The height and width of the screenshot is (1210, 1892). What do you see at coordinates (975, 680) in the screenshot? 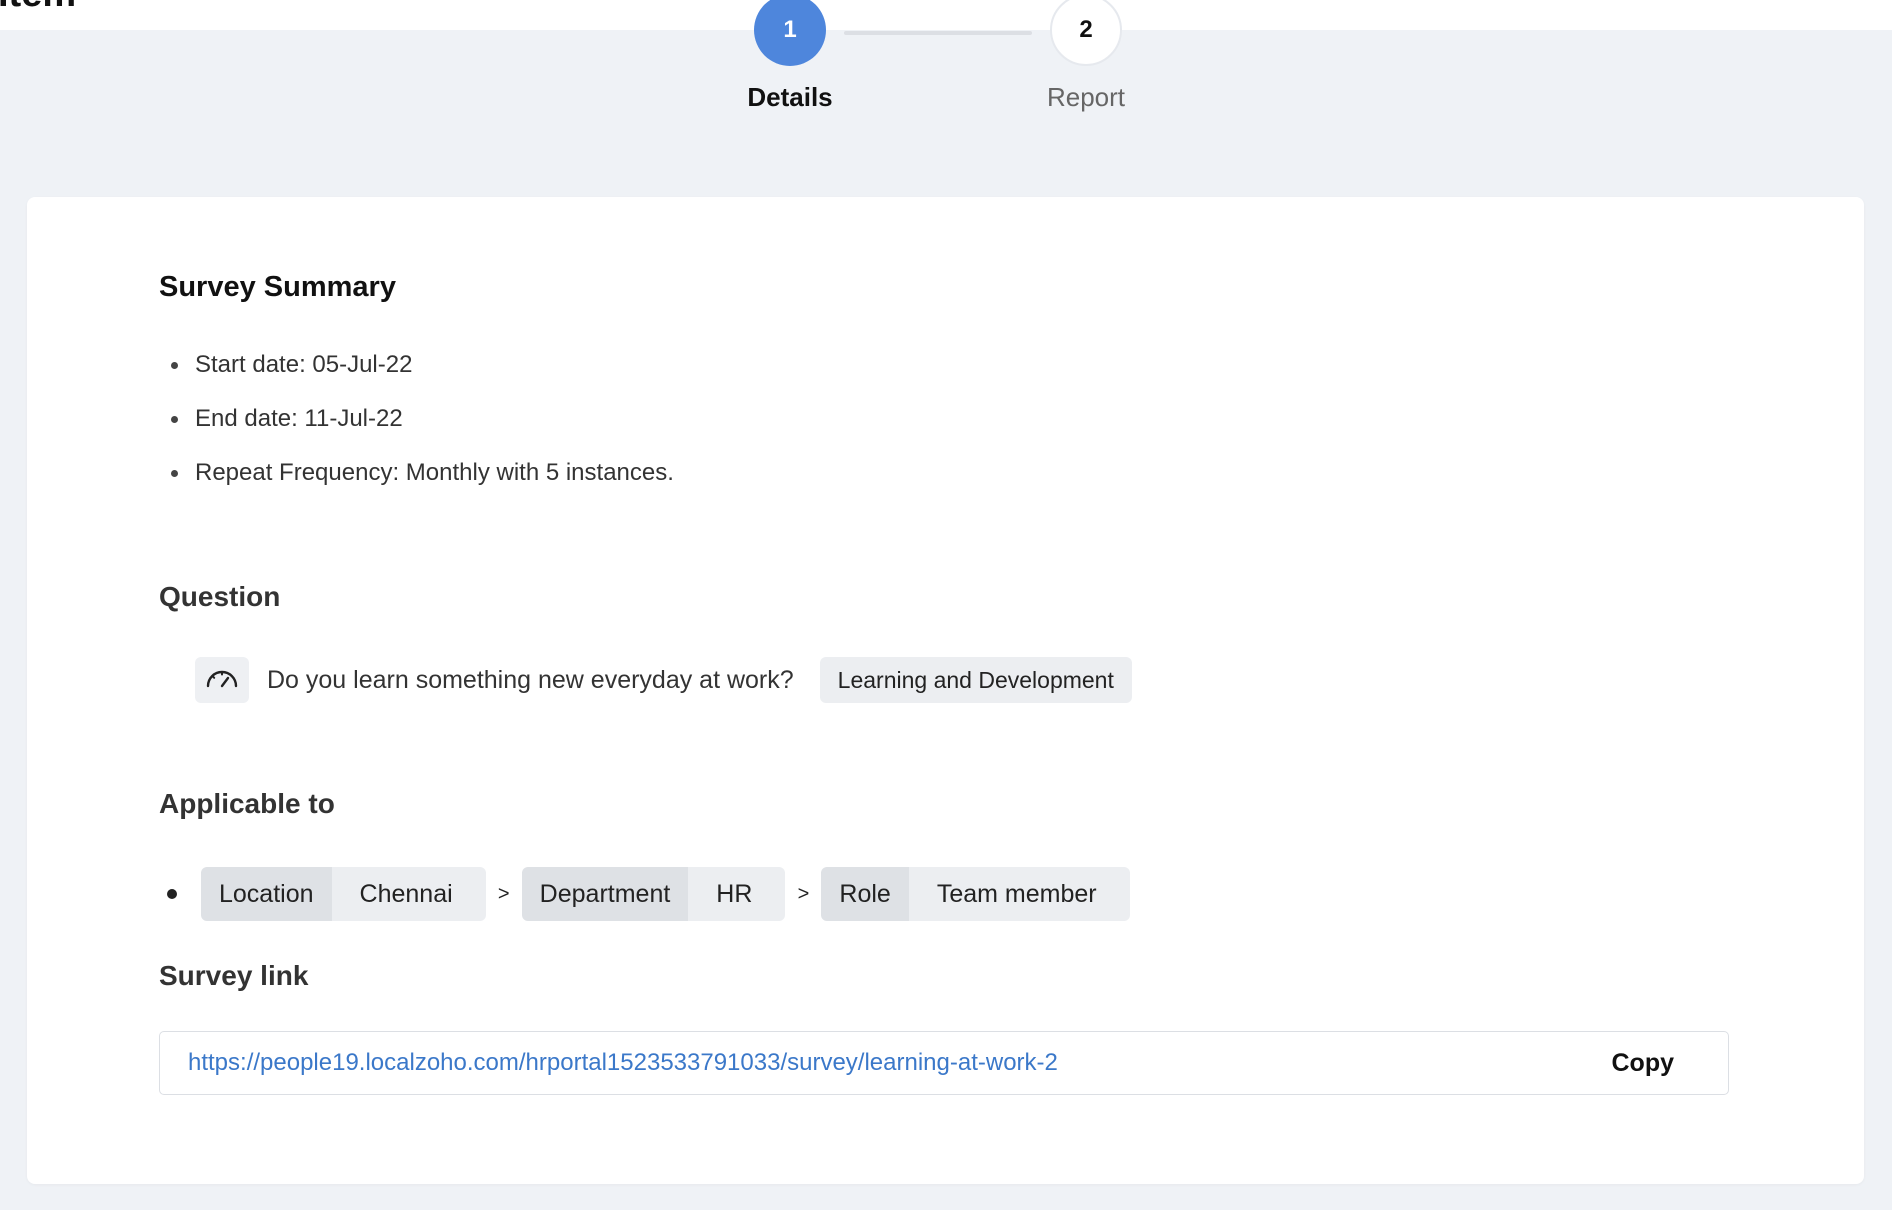
I see `question-category-tag: Learning and Development` at bounding box center [975, 680].